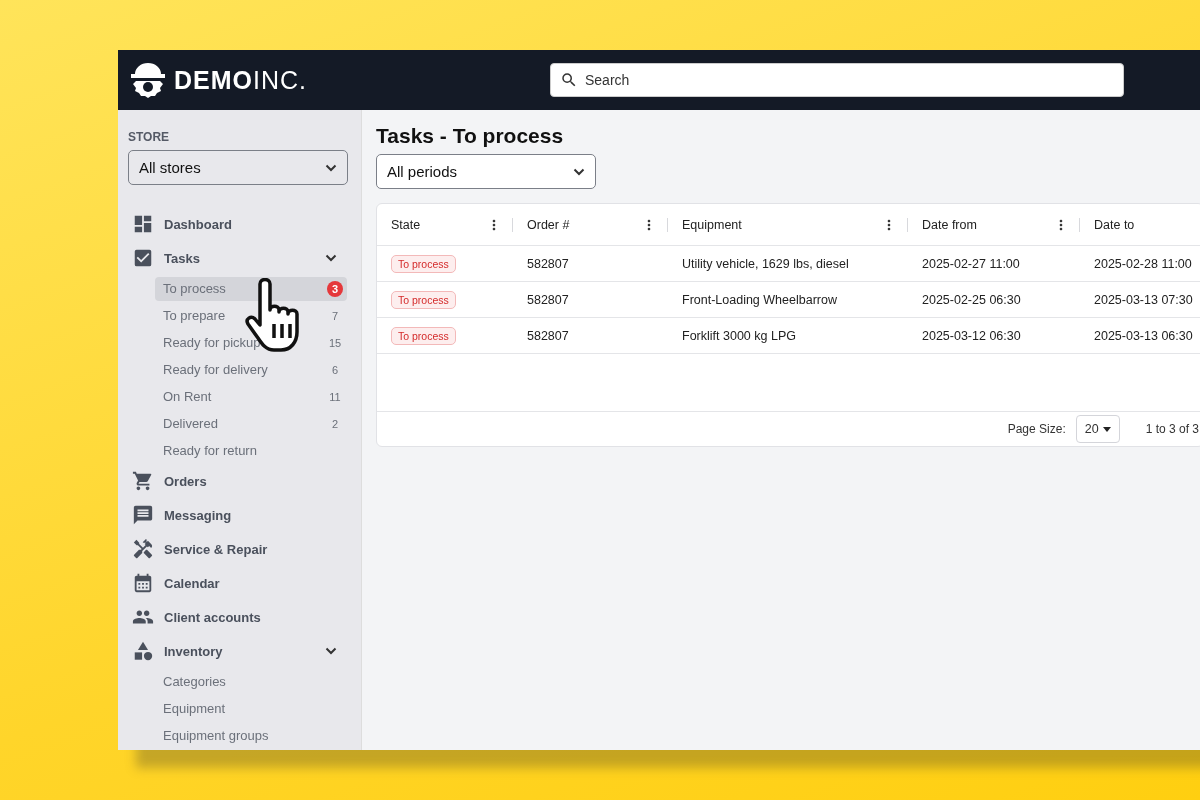  What do you see at coordinates (143, 651) in the screenshot?
I see `shapes-icon` at bounding box center [143, 651].